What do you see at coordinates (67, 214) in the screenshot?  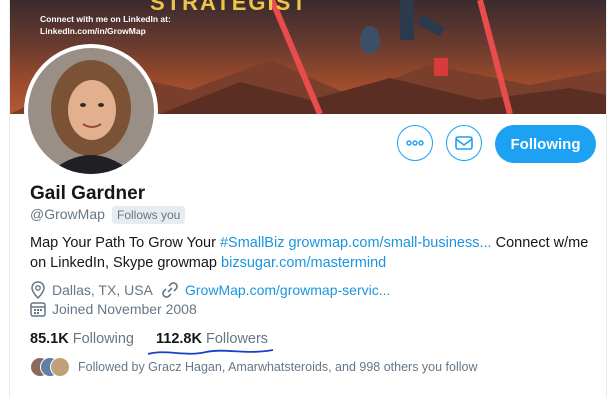 I see `profile-handle: @GrowMap` at bounding box center [67, 214].